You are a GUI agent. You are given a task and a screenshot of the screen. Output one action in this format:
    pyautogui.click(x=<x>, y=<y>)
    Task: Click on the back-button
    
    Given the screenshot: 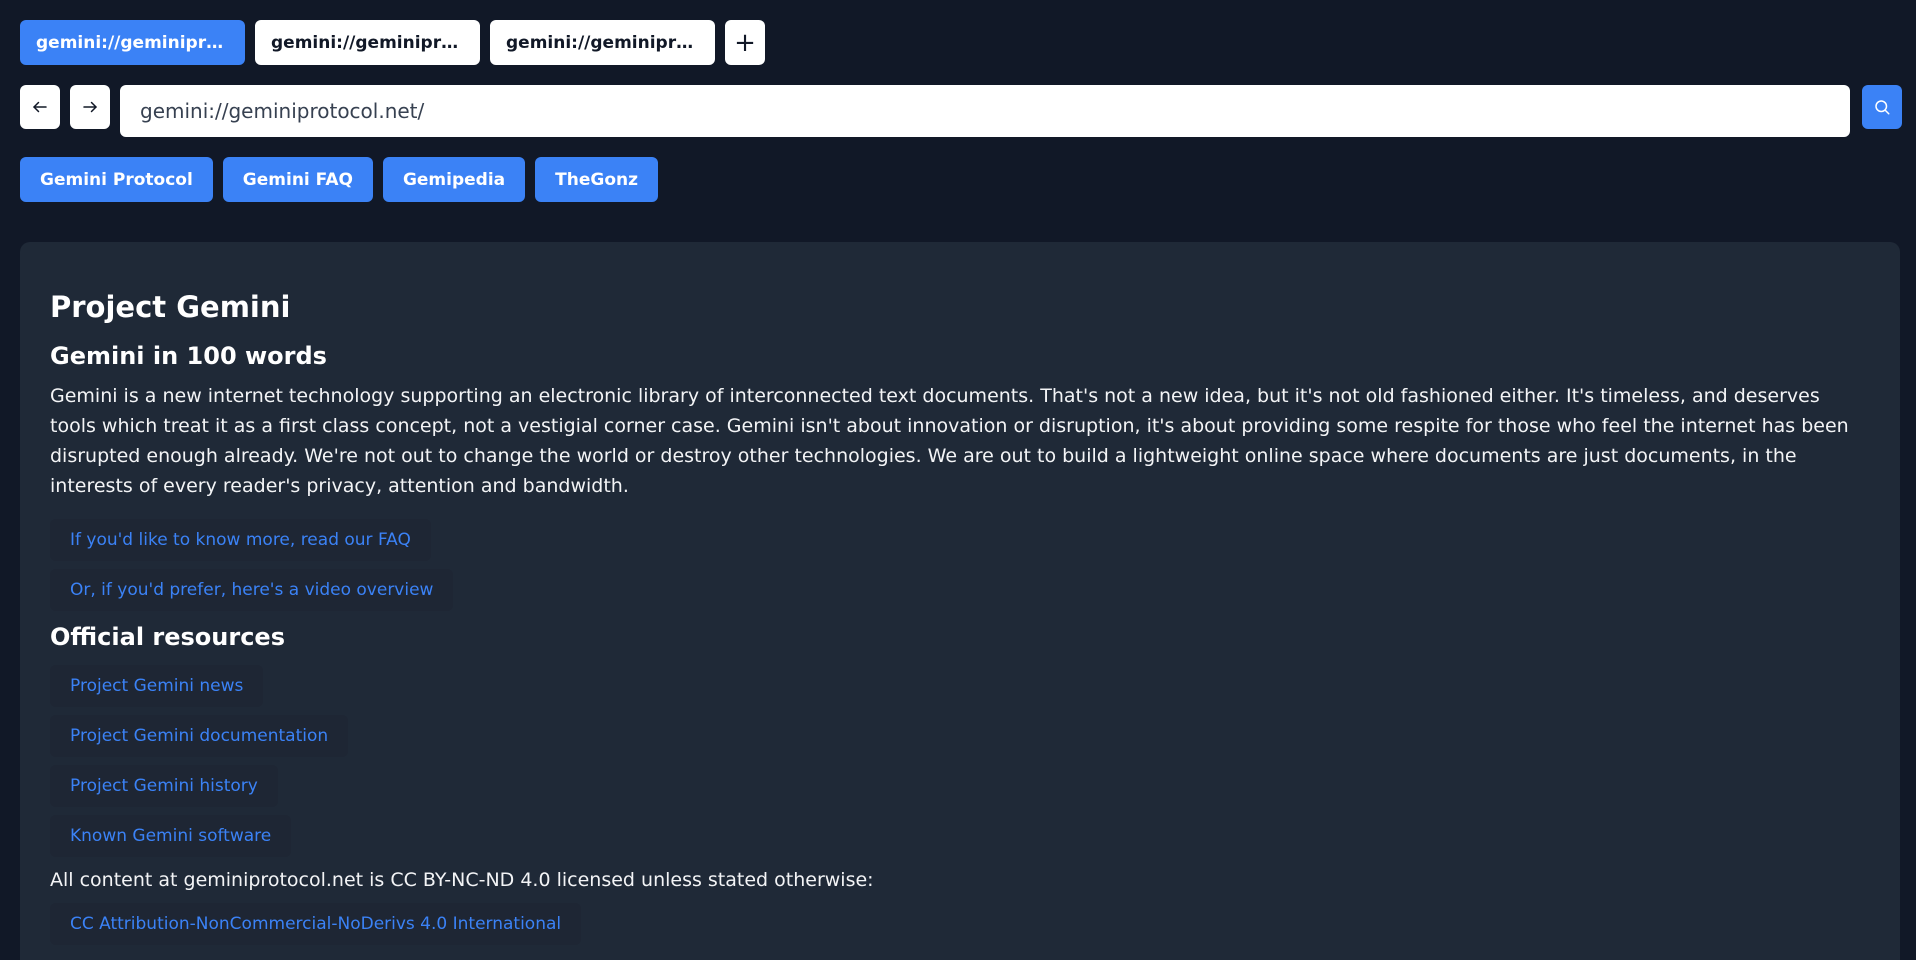 What is the action you would take?
    pyautogui.click(x=40, y=107)
    